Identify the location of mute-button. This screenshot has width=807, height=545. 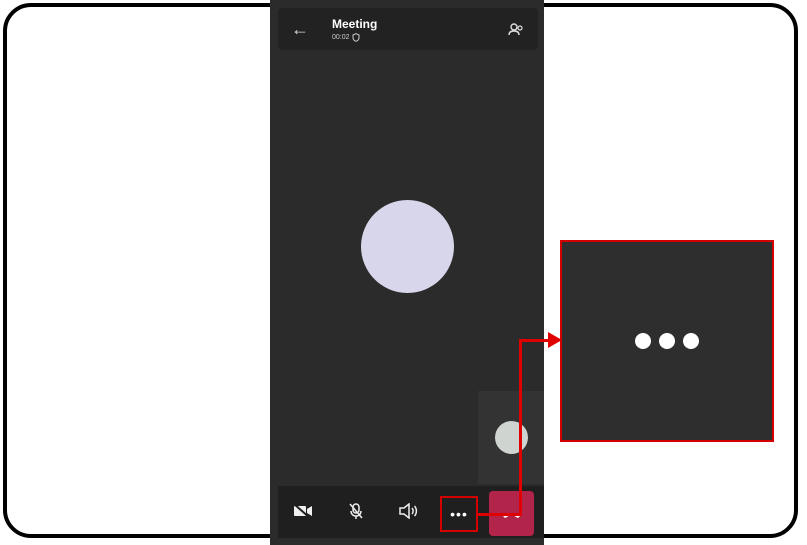
(356, 511).